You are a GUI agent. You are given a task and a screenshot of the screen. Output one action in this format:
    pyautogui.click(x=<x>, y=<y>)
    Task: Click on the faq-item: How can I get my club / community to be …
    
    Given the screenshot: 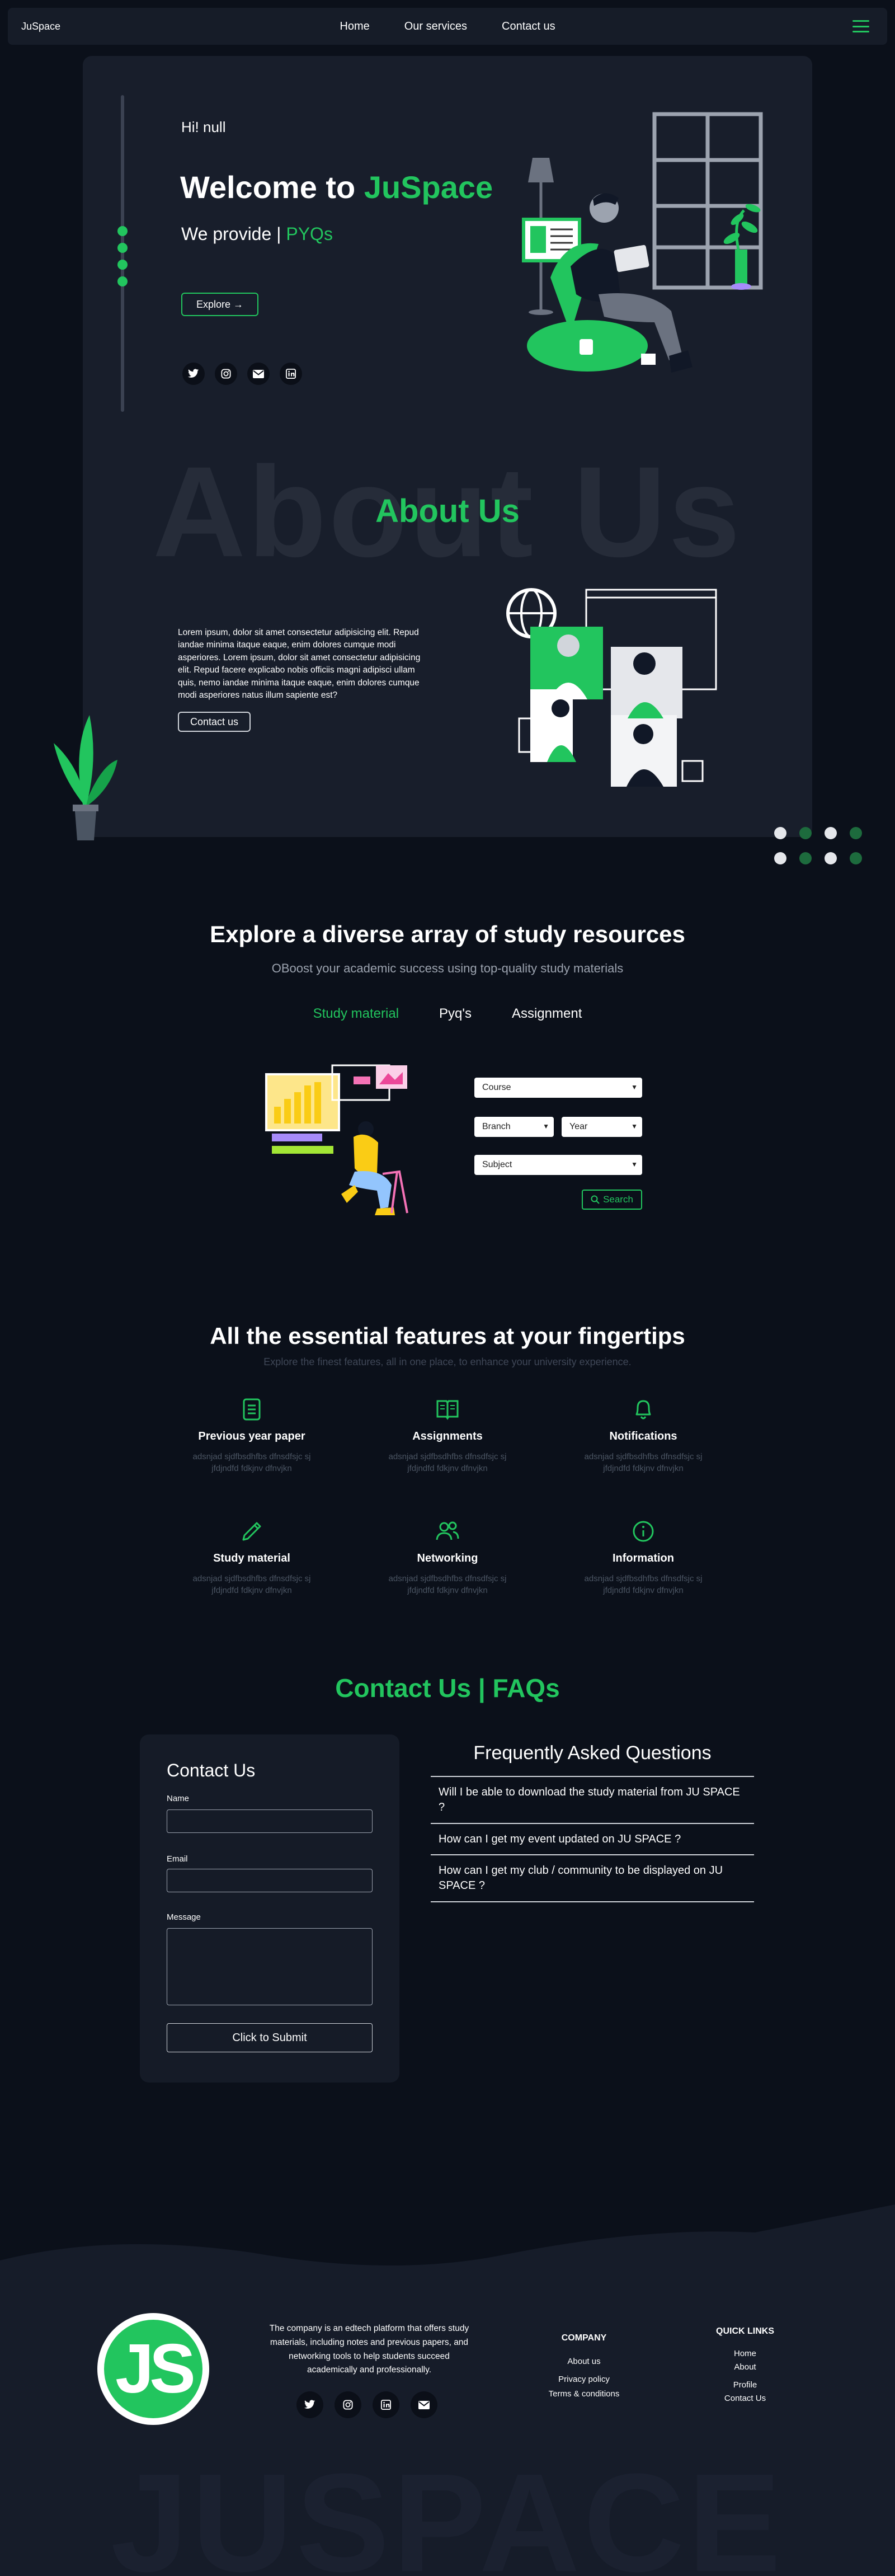 What is the action you would take?
    pyautogui.click(x=592, y=1878)
    